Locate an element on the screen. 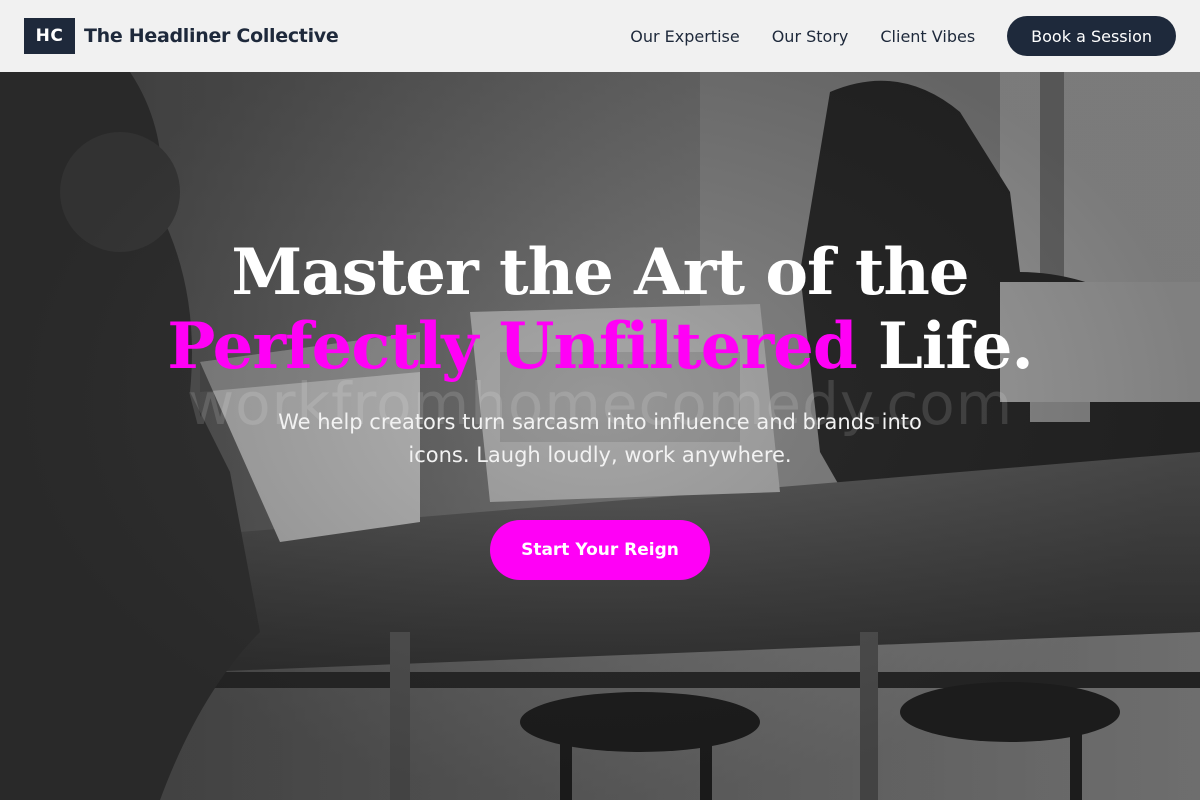 This screenshot has width=1200, height=800. headline-line-1: Master the Art of the is located at coordinates (600, 272).